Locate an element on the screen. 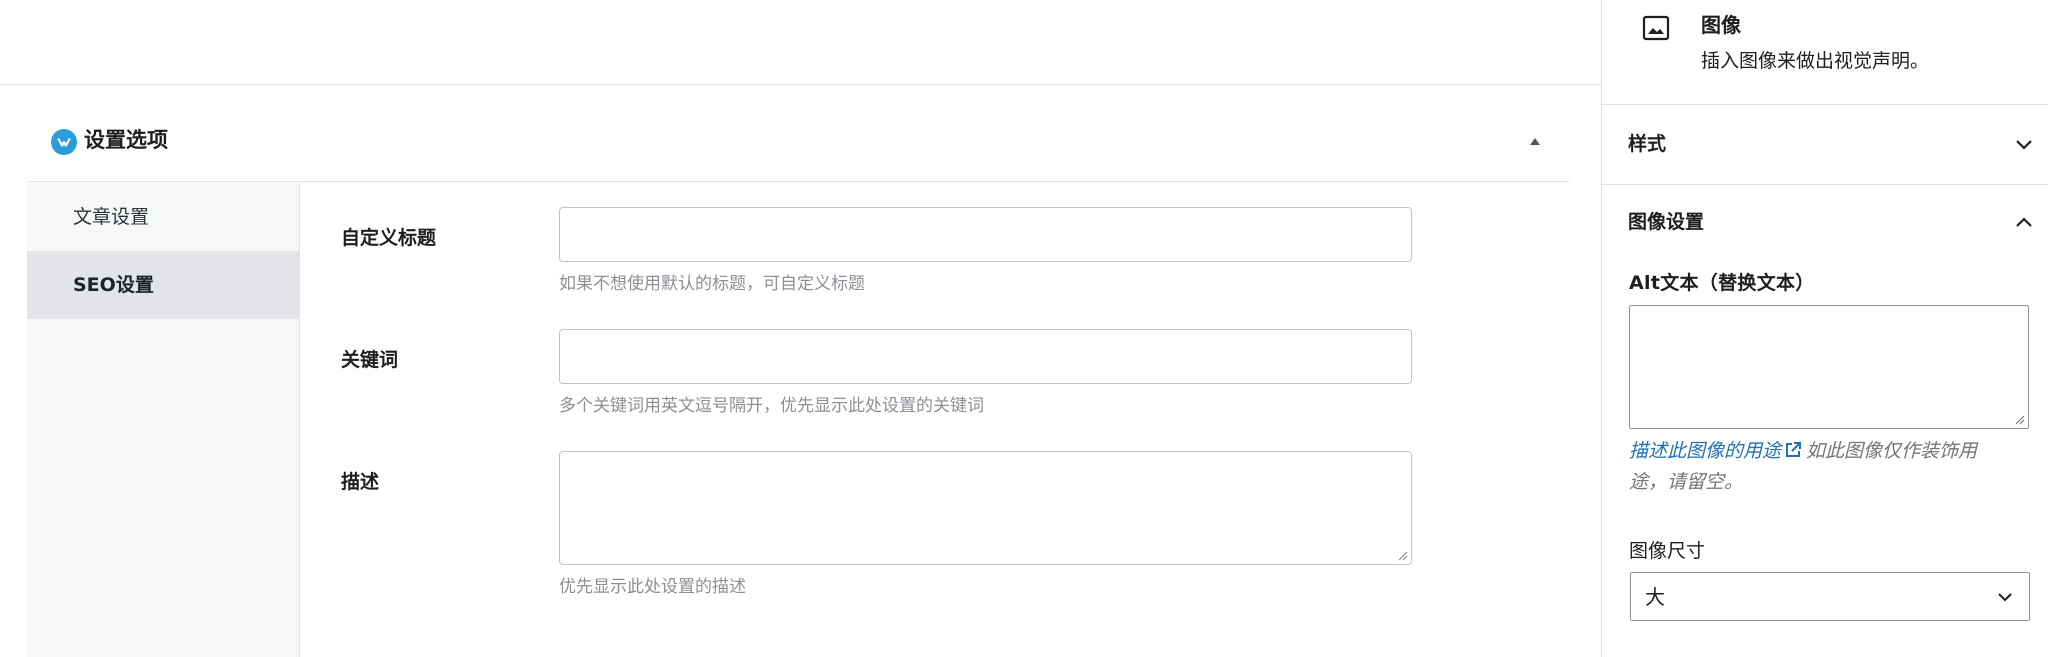 The image size is (2048, 657). collapse-toggle-button is located at coordinates (1535, 141).